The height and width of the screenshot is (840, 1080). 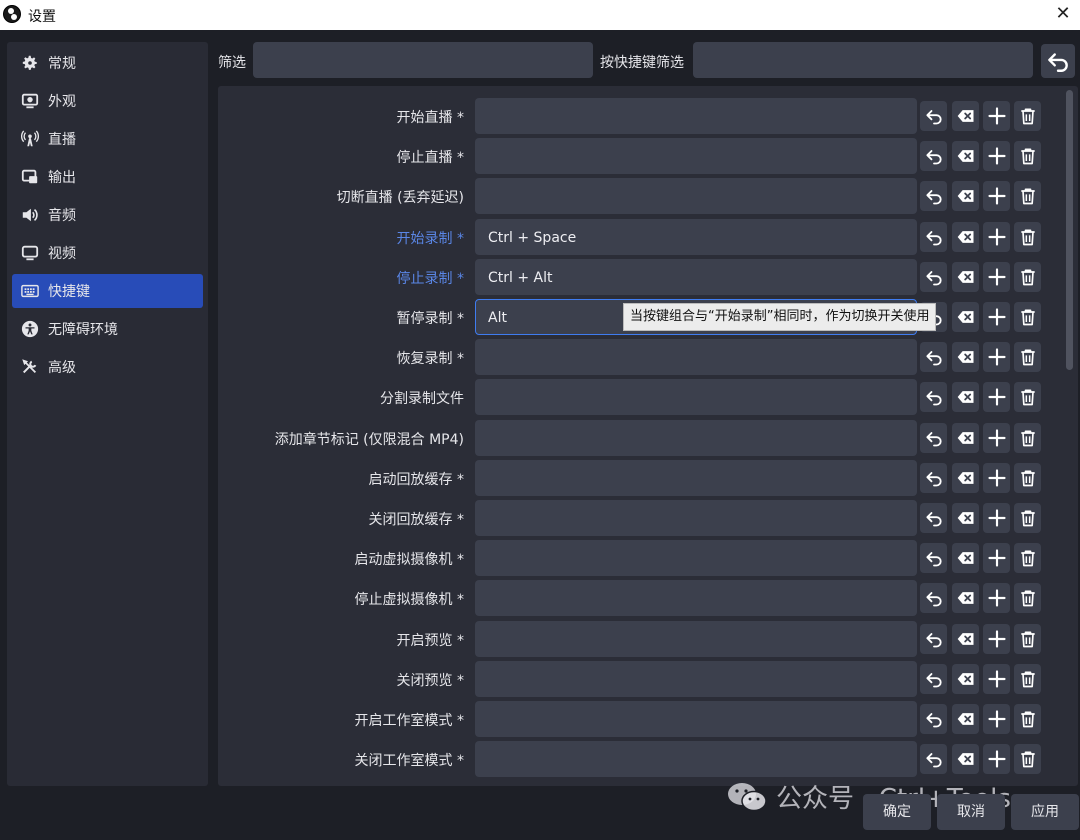 What do you see at coordinates (1058, 61) in the screenshot?
I see `reset-filter-button` at bounding box center [1058, 61].